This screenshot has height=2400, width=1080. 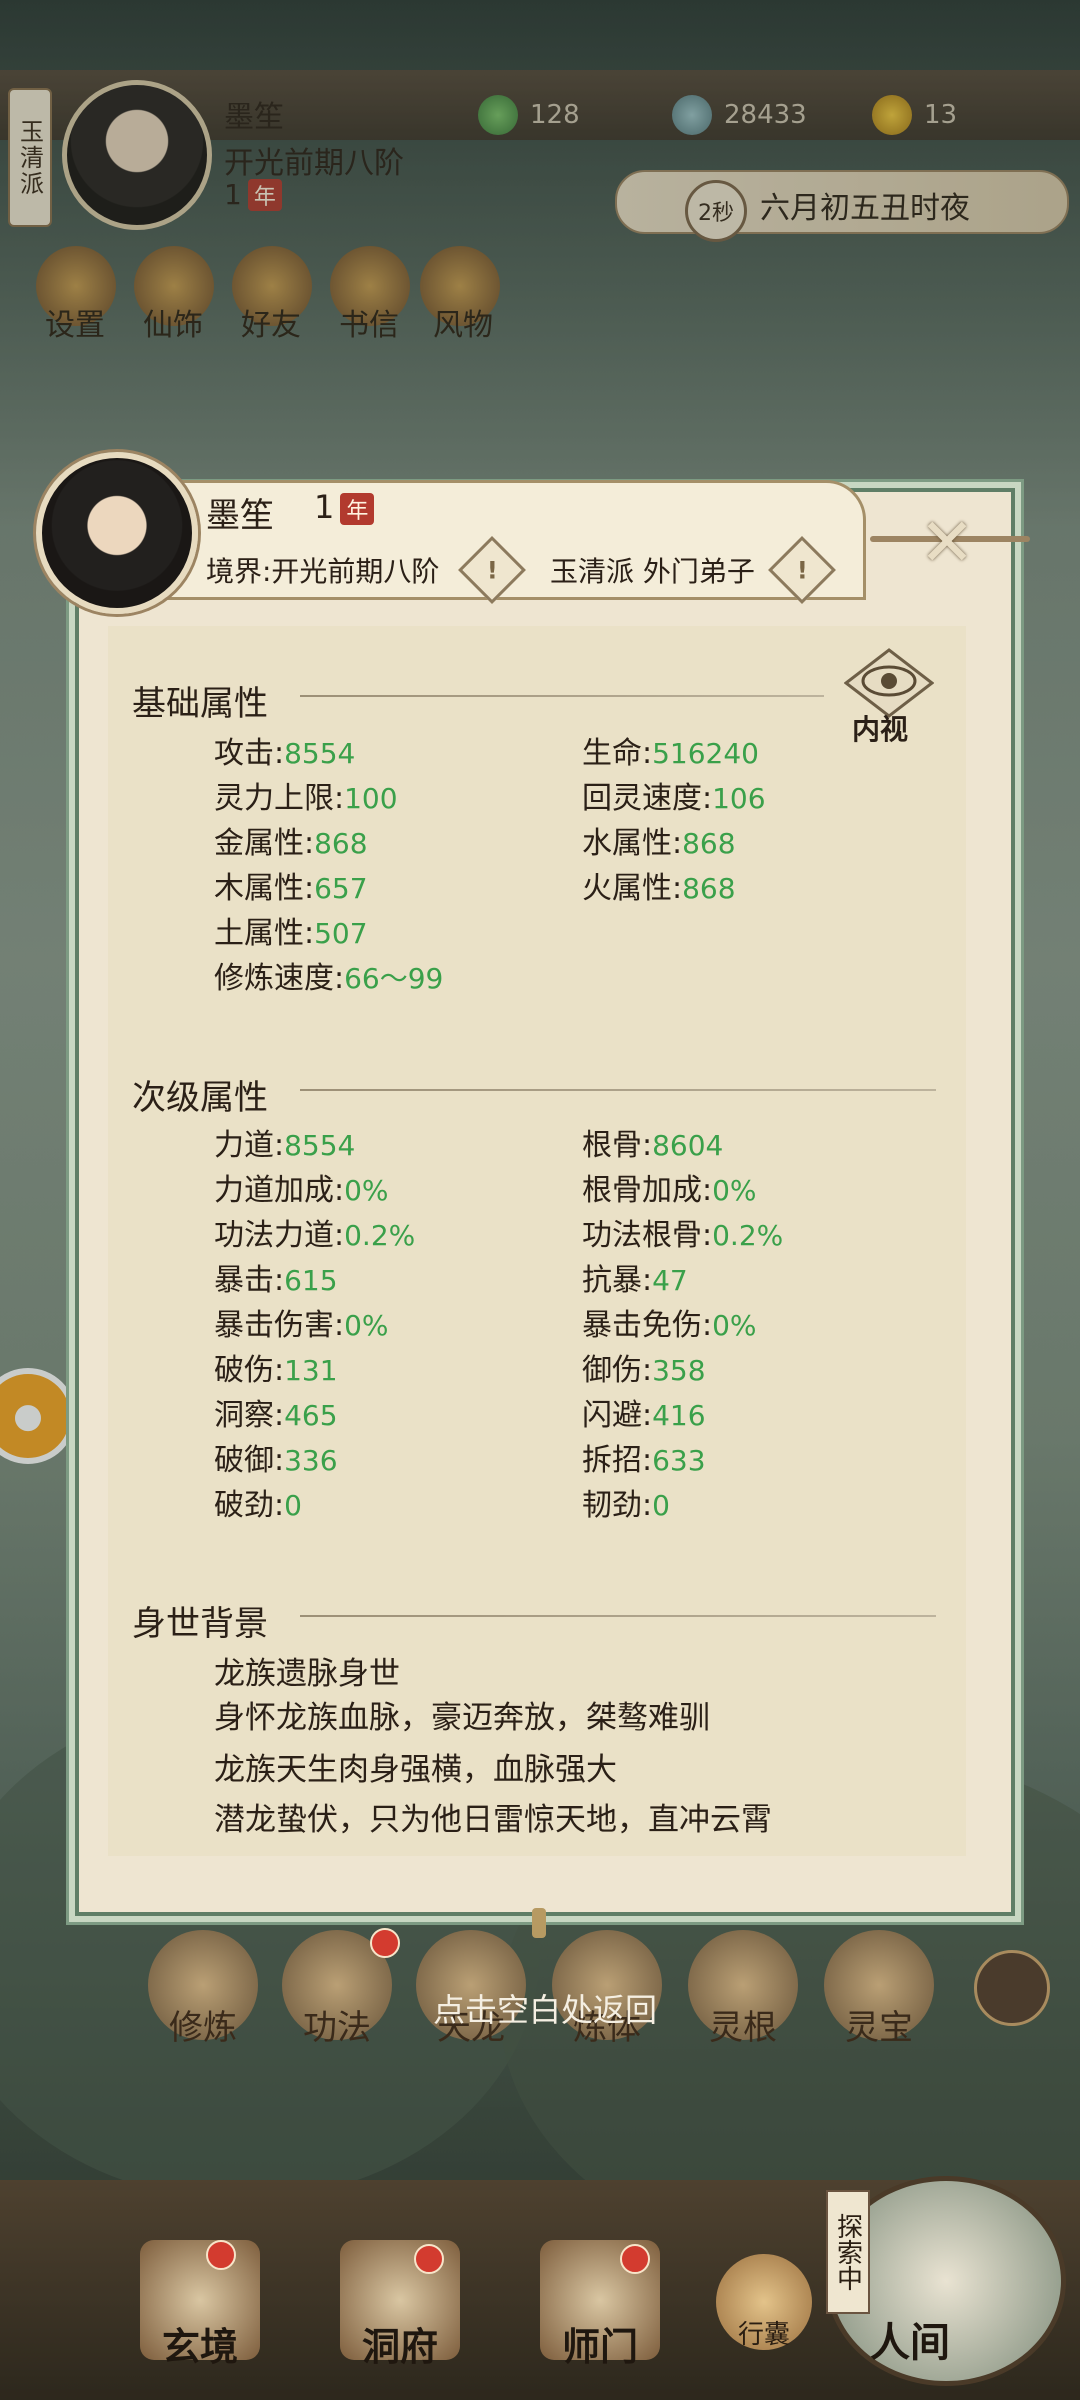 What do you see at coordinates (688, 1145) in the screenshot?
I see `stat-value: 8604` at bounding box center [688, 1145].